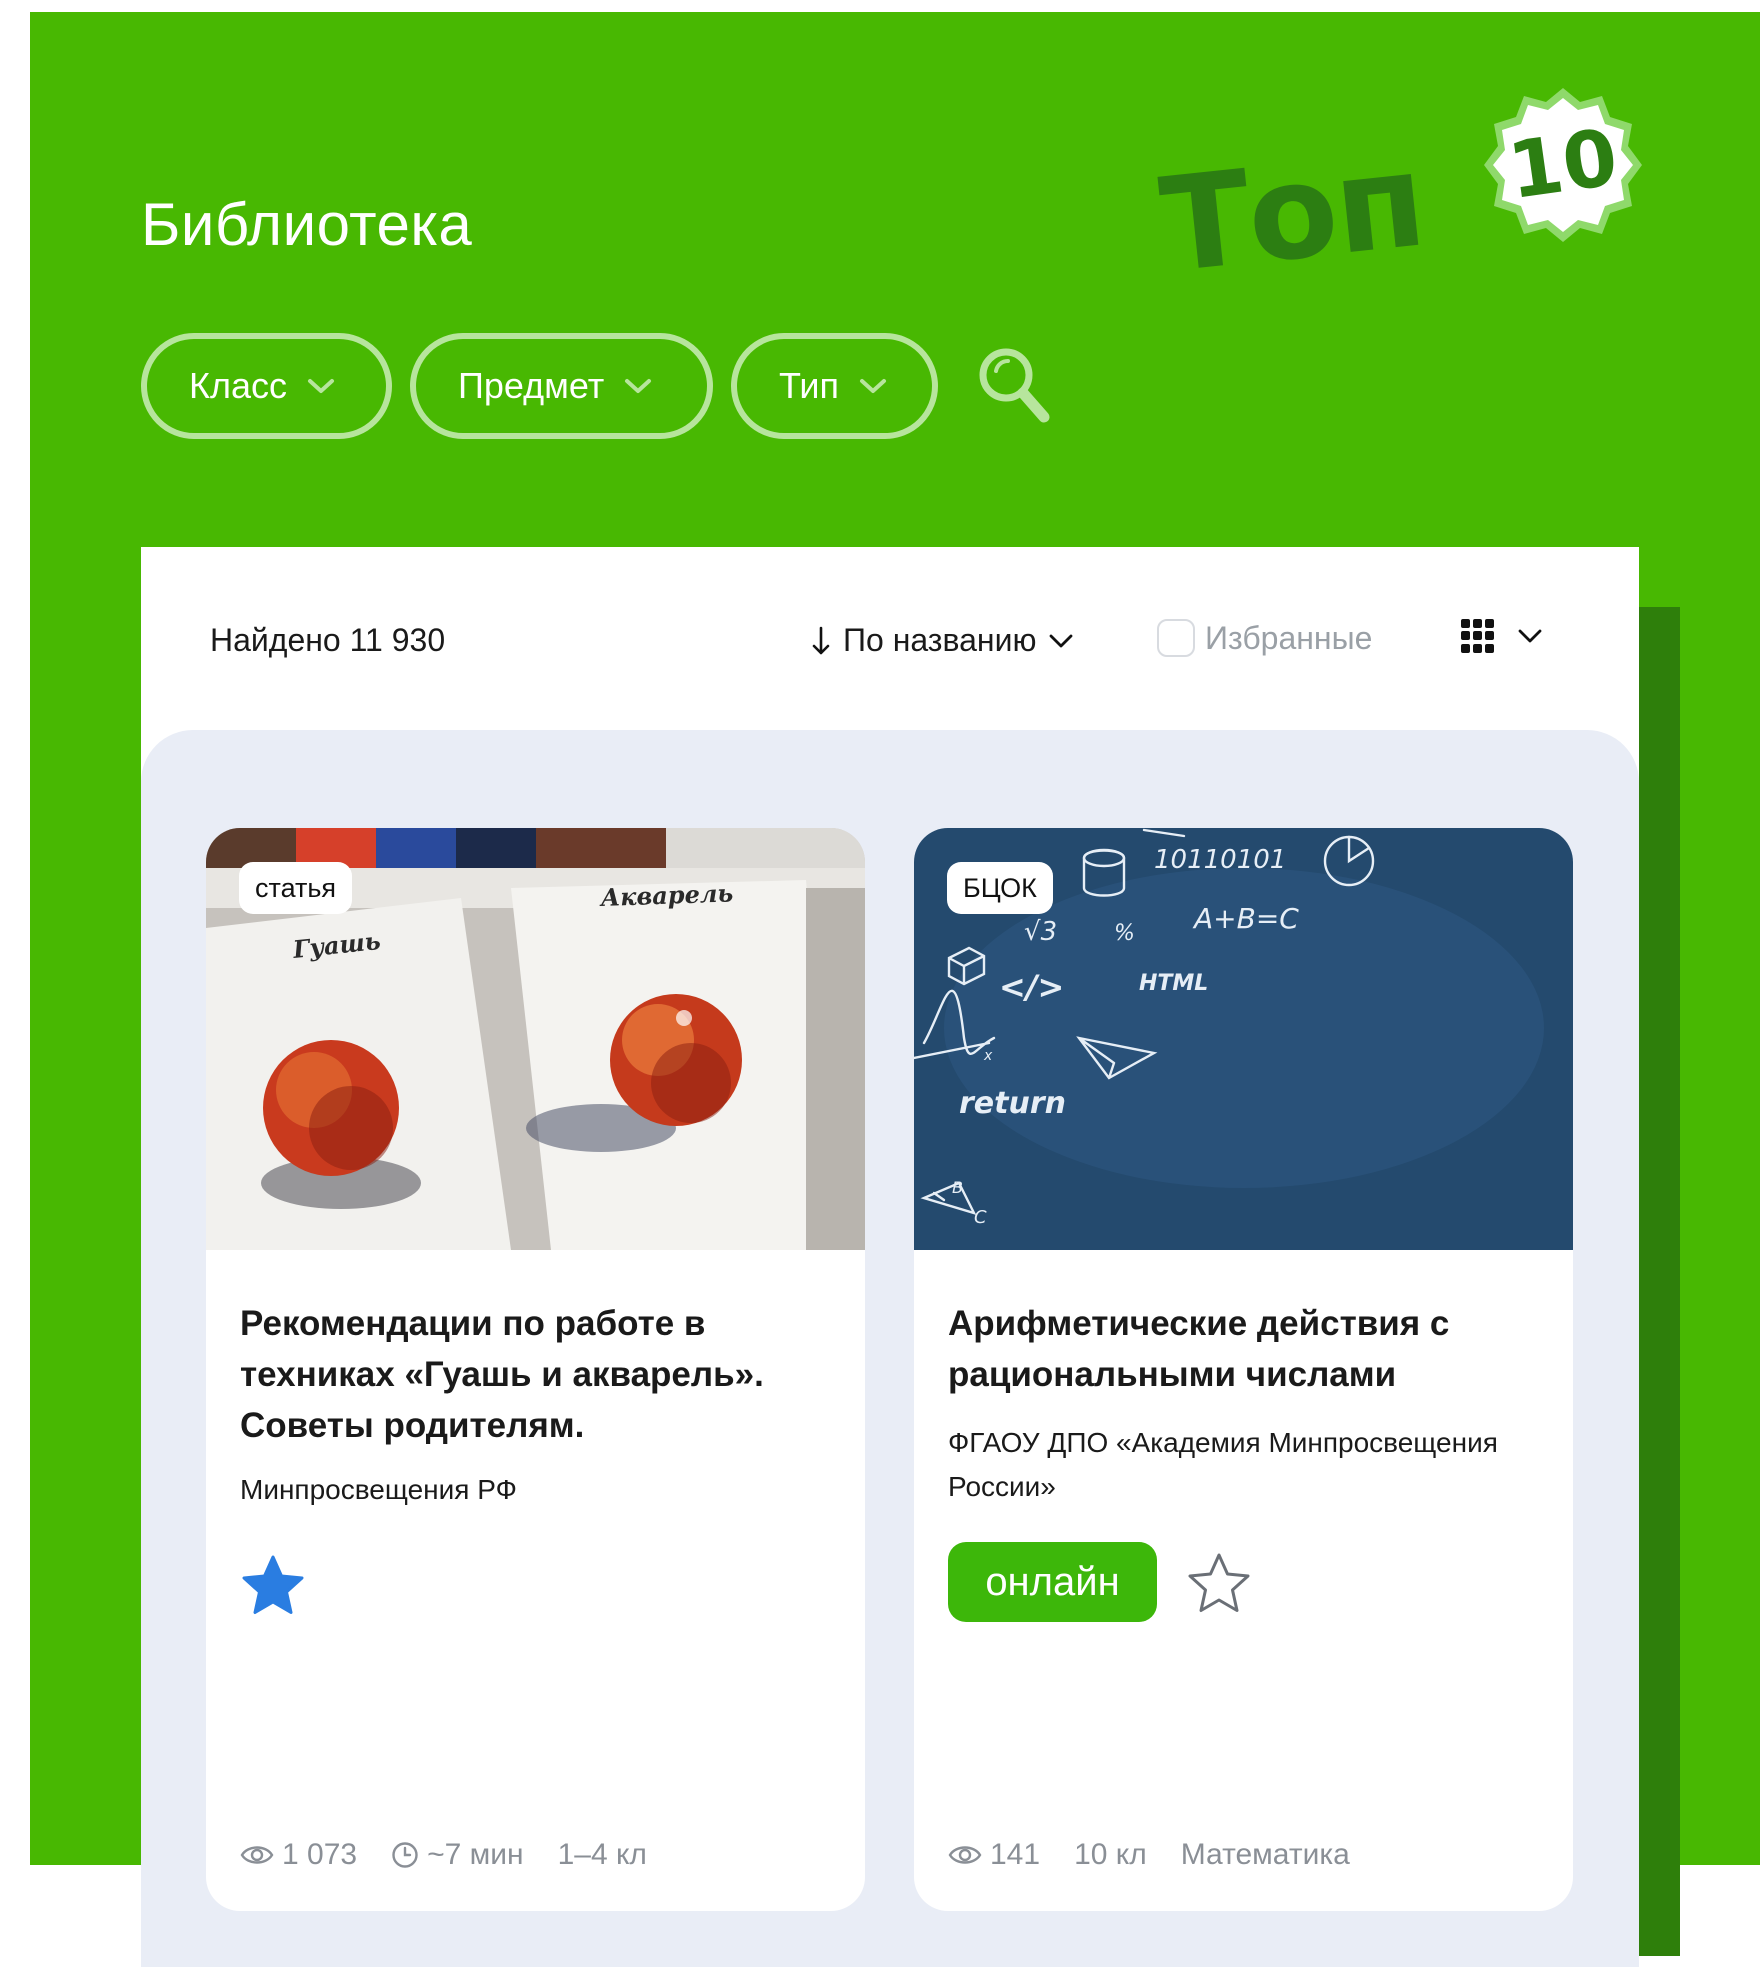 This screenshot has width=1760, height=1967. I want to click on card-meta: 141 10 кл Математика, so click(1149, 1855).